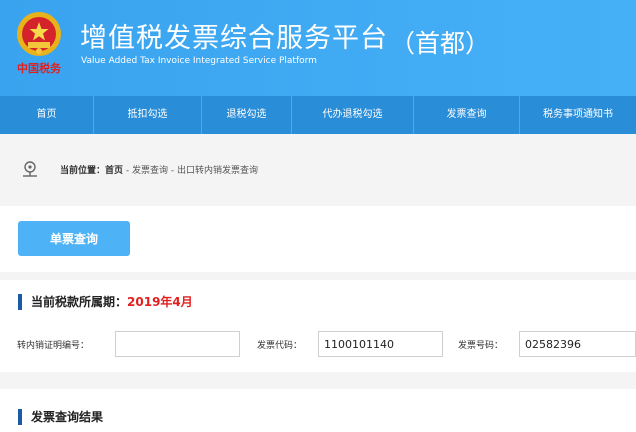 The image size is (636, 432). I want to click on platform-title: 增值税发票综合服务平台, so click(234, 38).